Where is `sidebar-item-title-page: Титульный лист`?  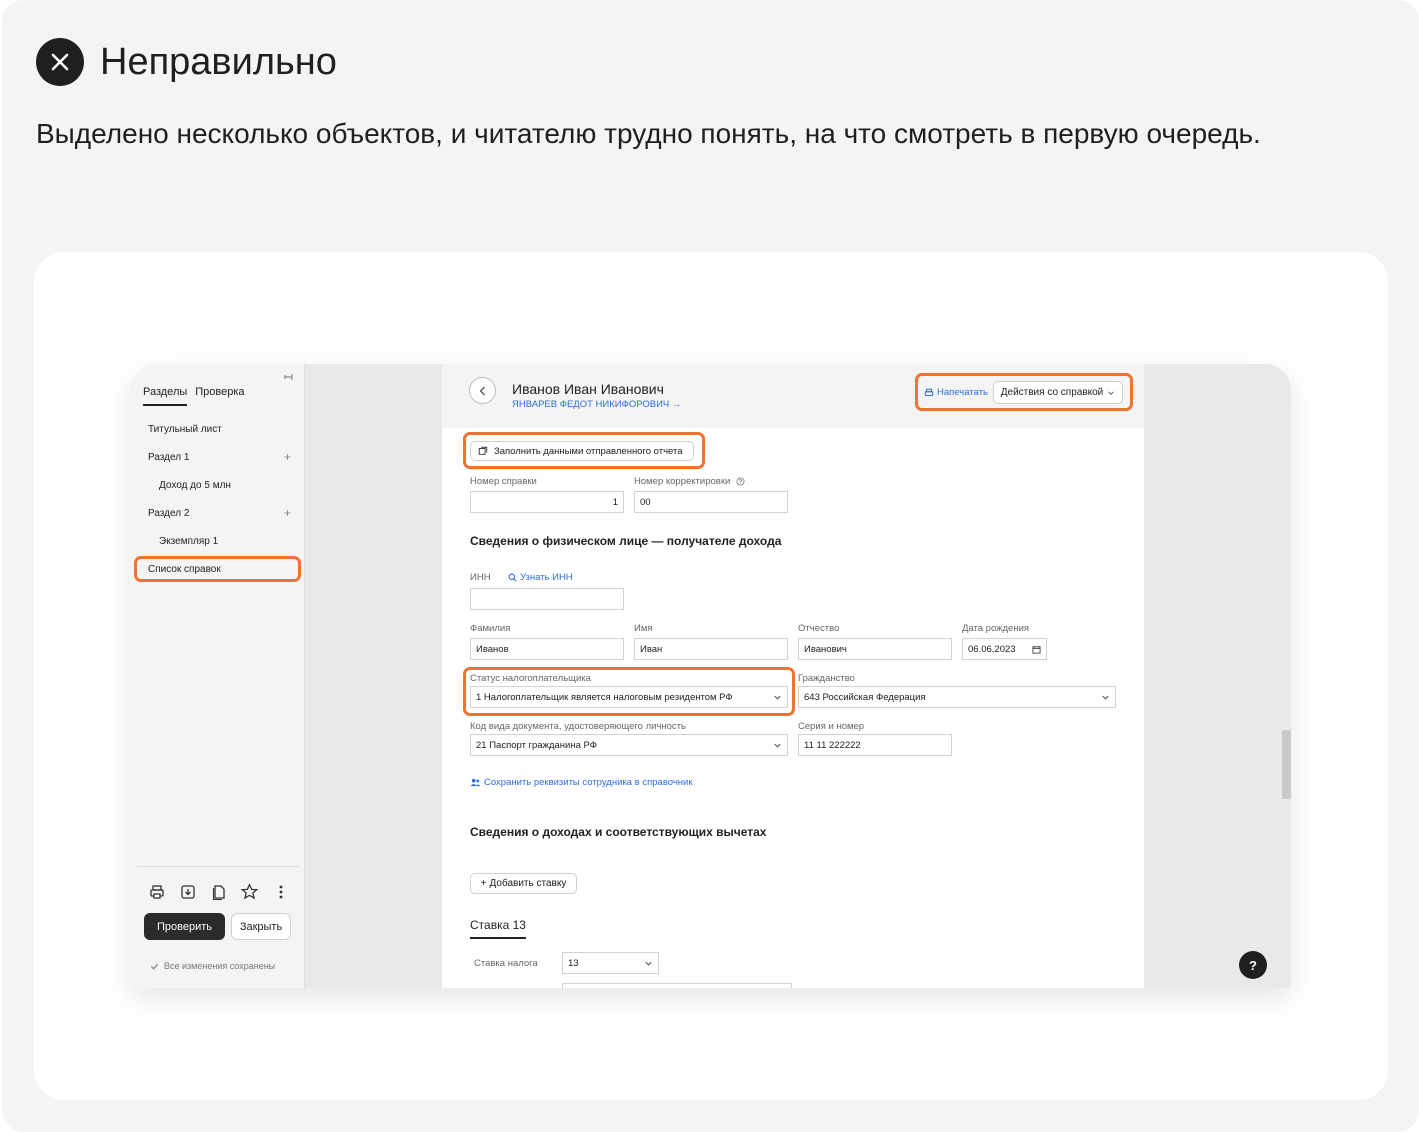 sidebar-item-title-page: Титульный лист is located at coordinates (185, 429).